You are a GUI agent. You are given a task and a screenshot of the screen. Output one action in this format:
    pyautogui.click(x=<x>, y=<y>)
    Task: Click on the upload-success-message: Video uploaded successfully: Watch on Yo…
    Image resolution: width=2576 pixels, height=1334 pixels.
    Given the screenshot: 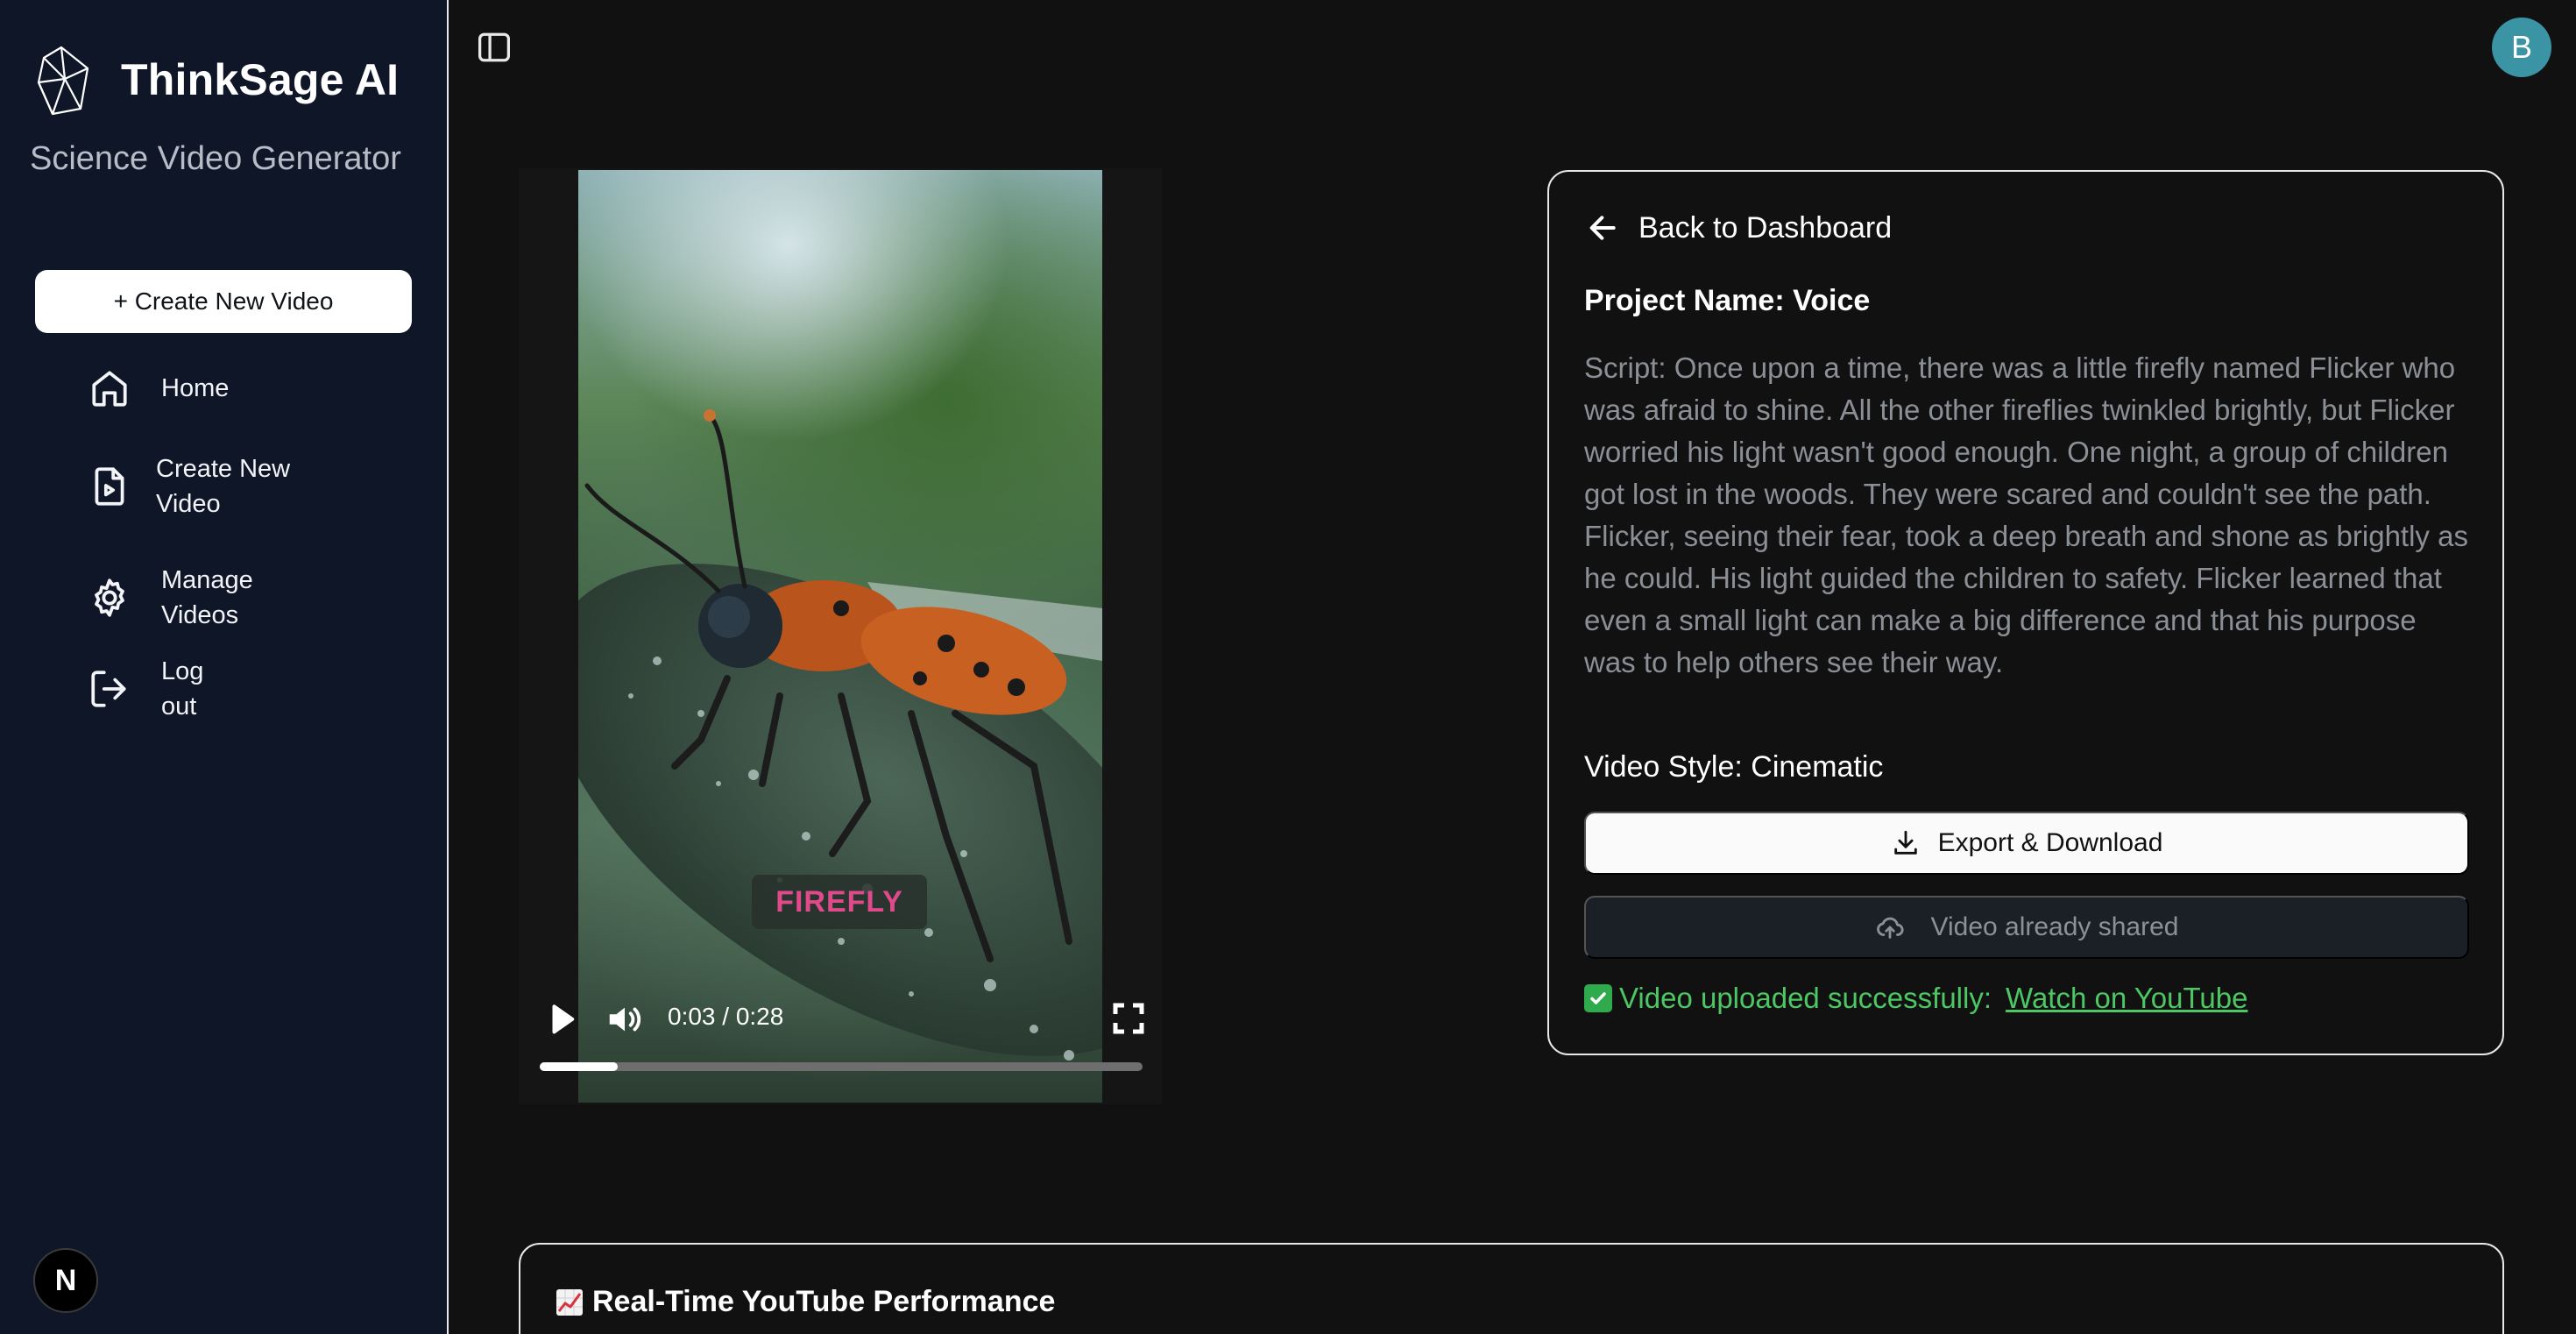 What is the action you would take?
    pyautogui.click(x=1915, y=999)
    